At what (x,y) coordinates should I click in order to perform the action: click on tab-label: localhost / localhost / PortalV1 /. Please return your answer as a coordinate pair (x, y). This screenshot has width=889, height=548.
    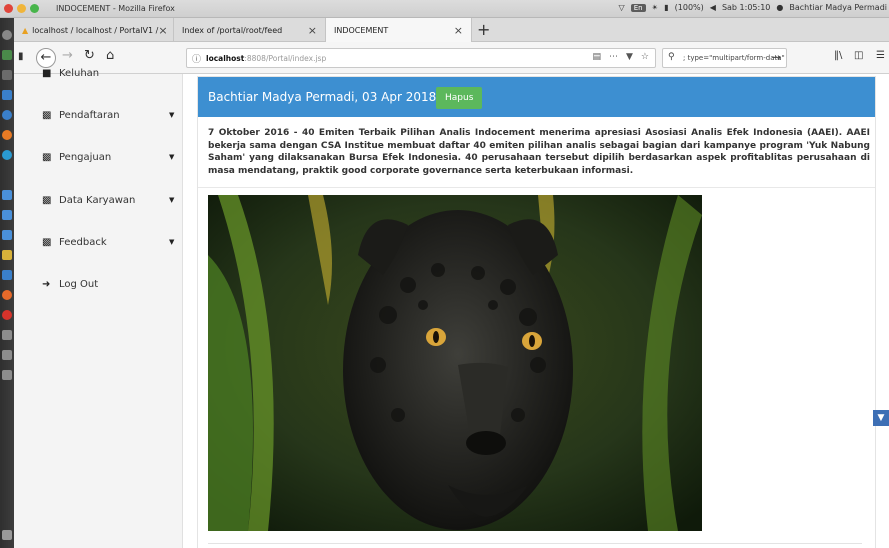
    Looking at the image, I should click on (95, 30).